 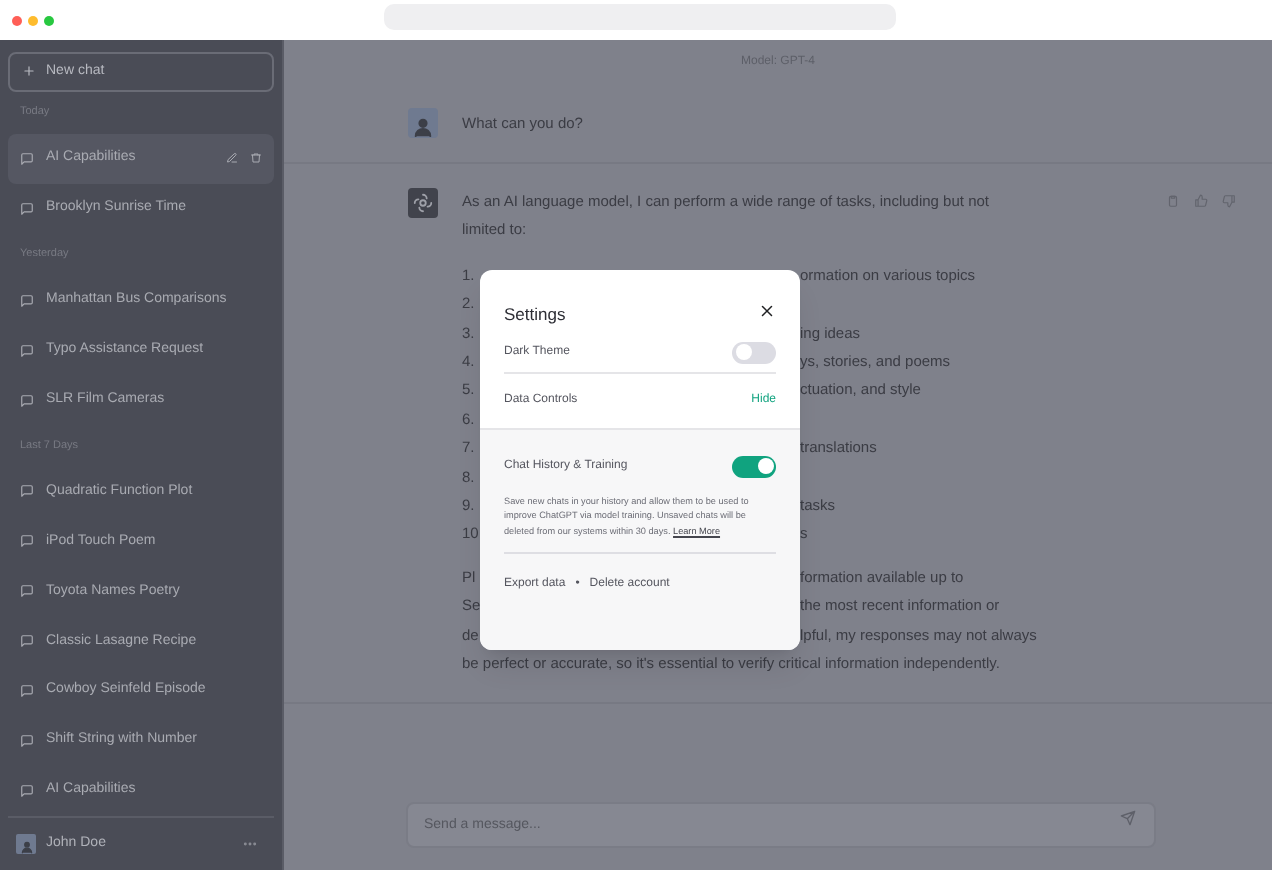 I want to click on send-icon, so click(x=1128, y=818).